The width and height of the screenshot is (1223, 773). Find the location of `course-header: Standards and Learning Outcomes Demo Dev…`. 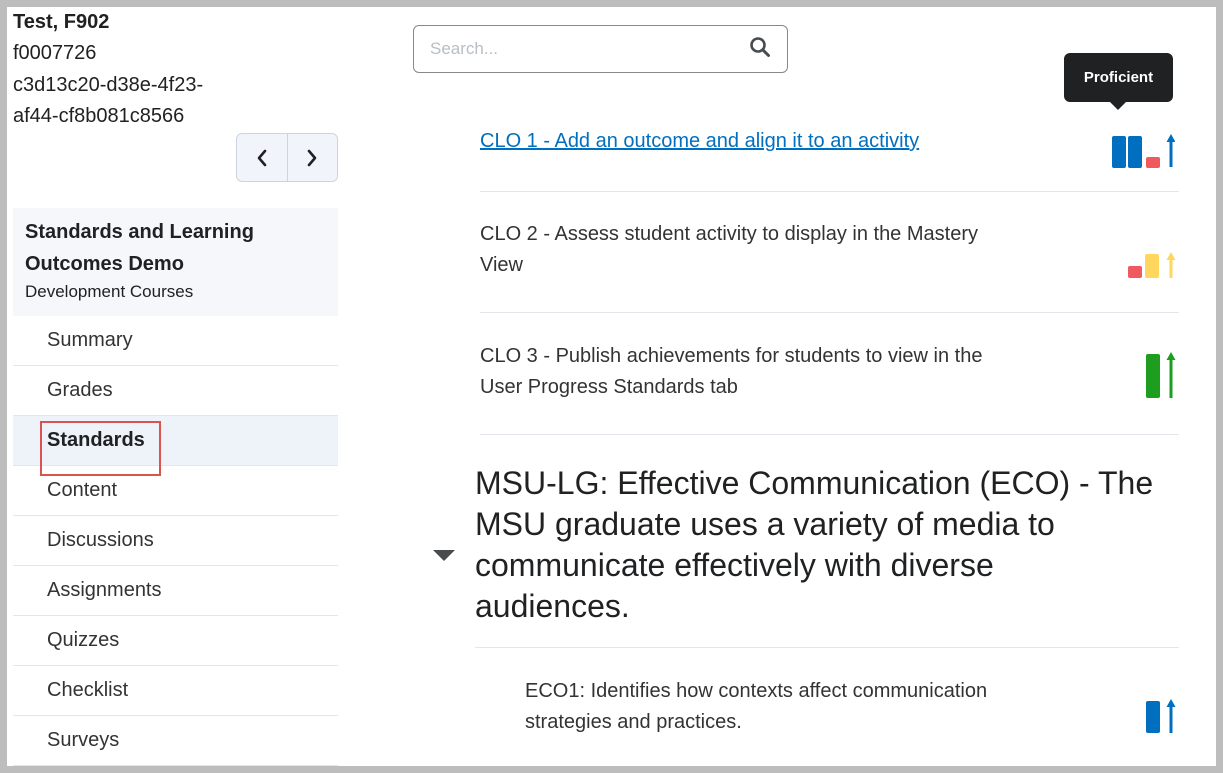

course-header: Standards and Learning Outcomes Demo Dev… is located at coordinates (175, 262).